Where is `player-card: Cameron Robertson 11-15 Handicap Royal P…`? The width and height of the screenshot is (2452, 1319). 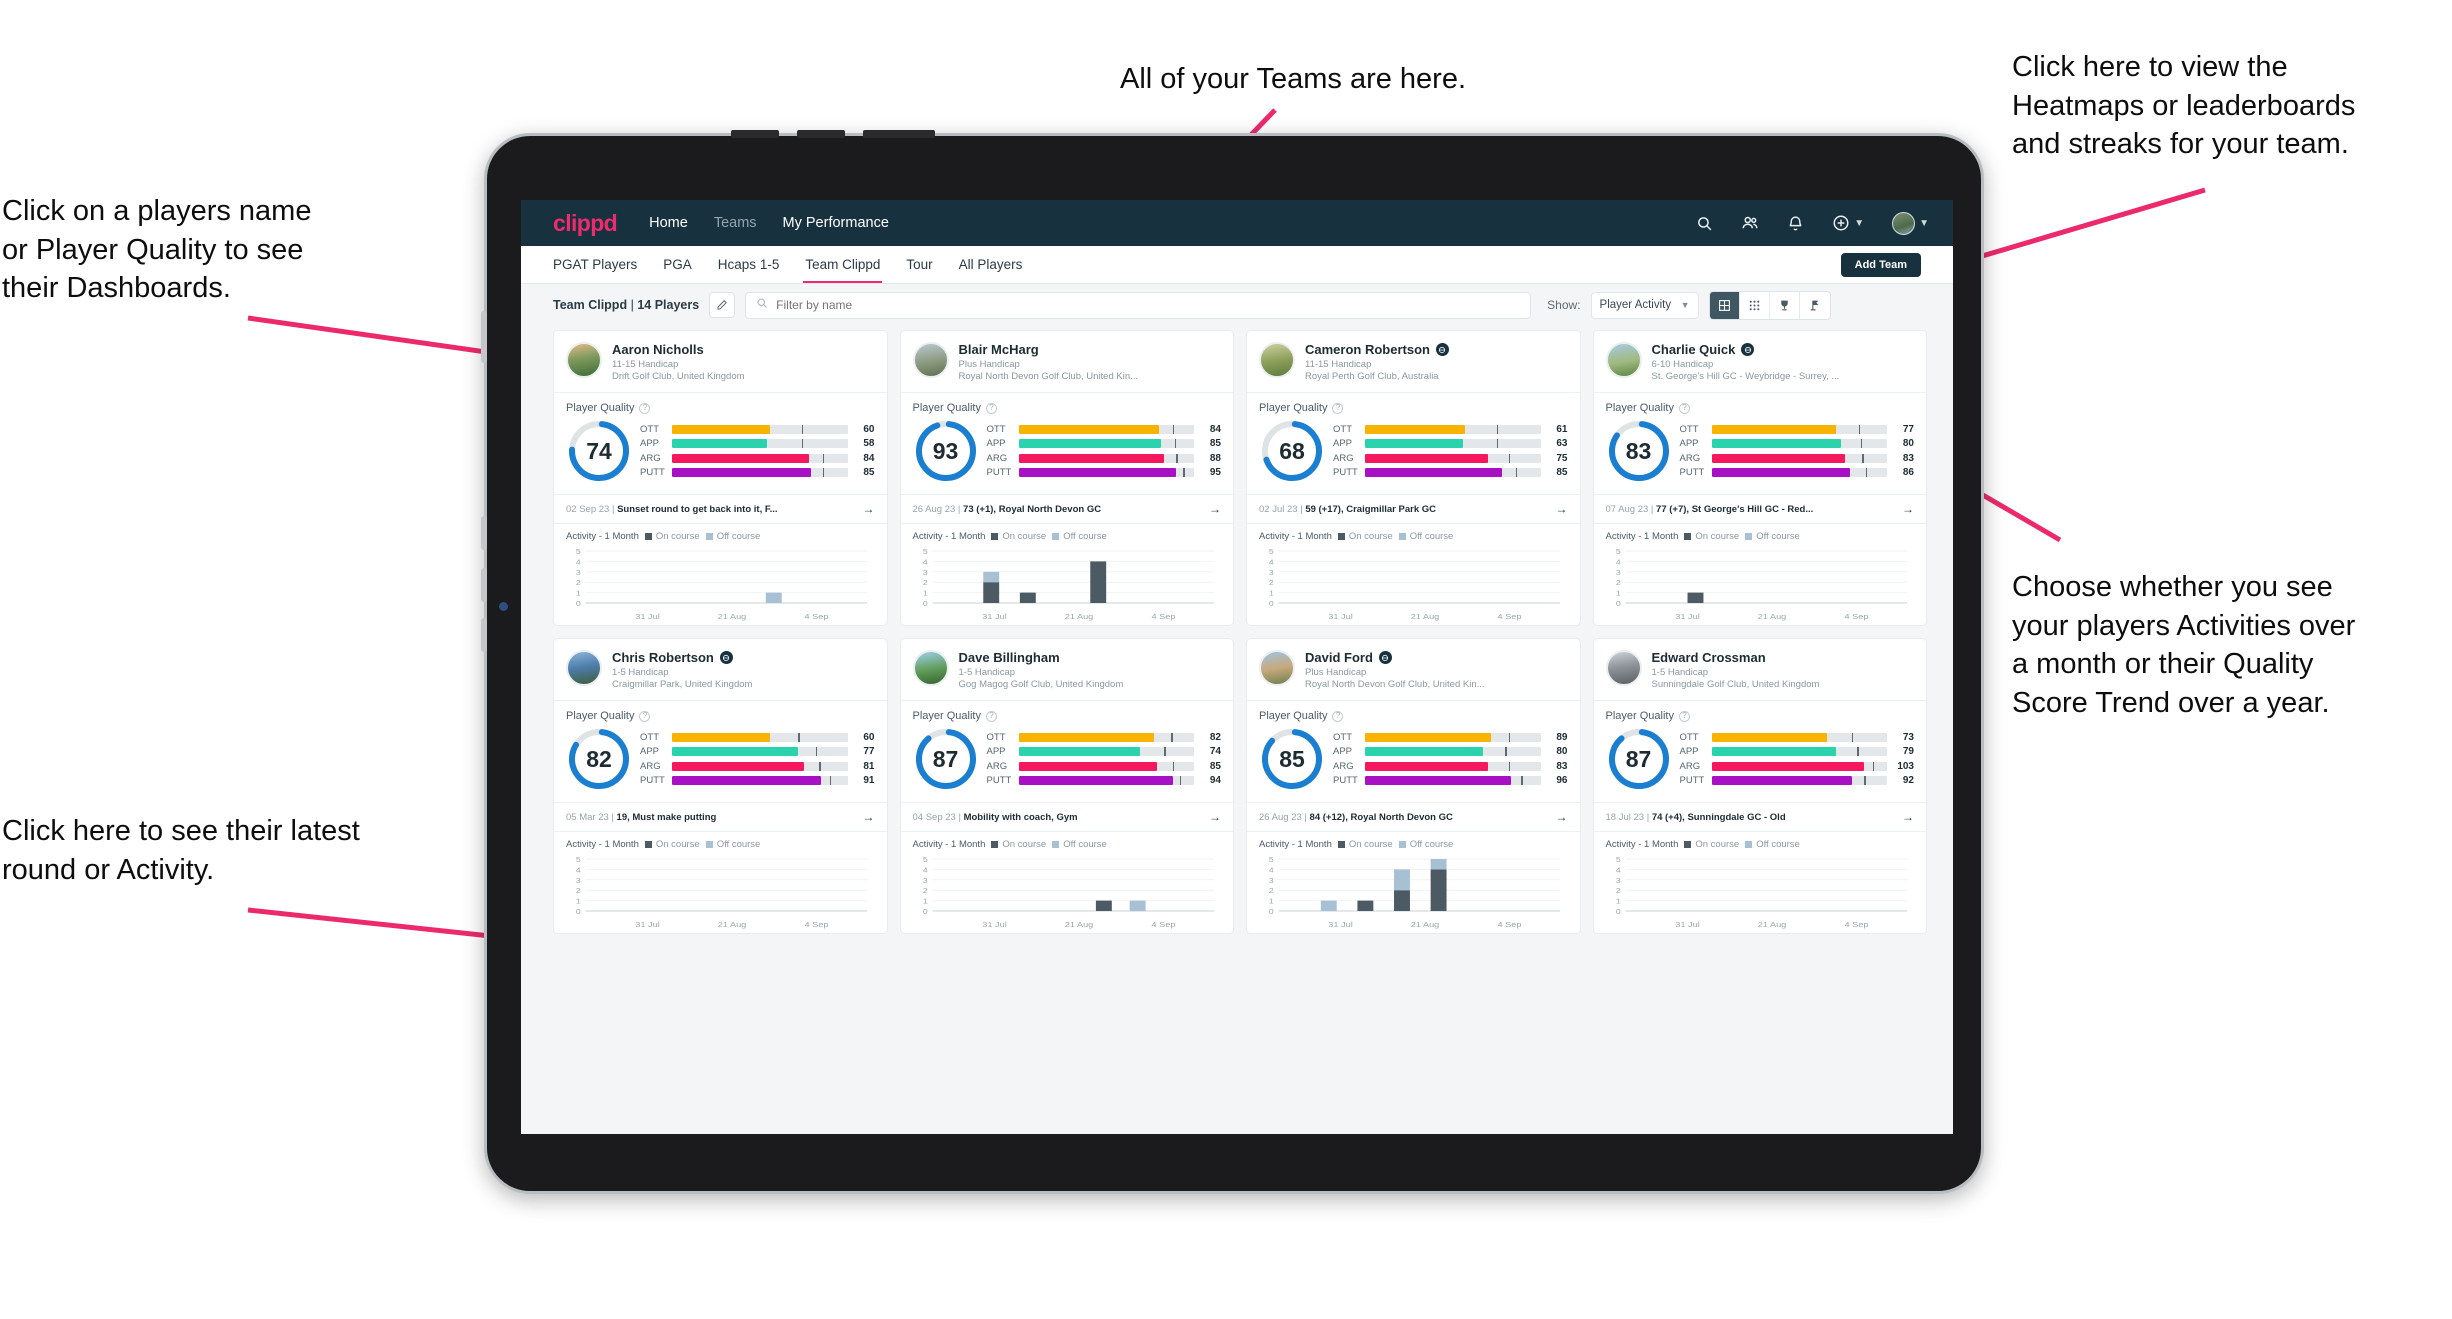
player-card: Cameron Robertson 11-15 Handicap Royal P… is located at coordinates (1413, 478).